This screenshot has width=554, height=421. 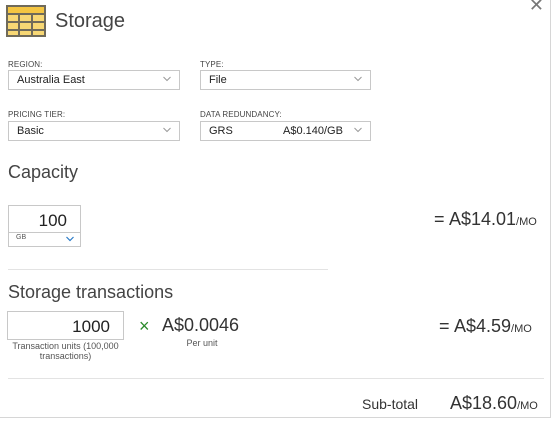 What do you see at coordinates (44, 219) in the screenshot?
I see `capacity-quantity-input: 100` at bounding box center [44, 219].